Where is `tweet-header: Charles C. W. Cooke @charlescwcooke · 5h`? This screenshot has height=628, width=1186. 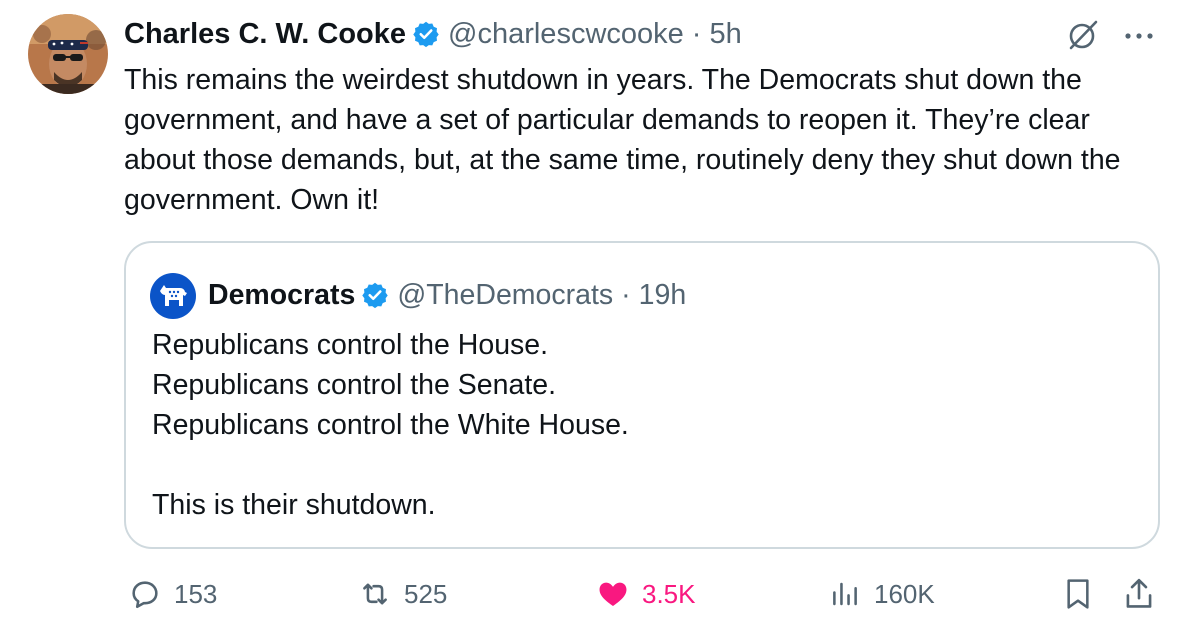
tweet-header: Charles C. W. Cooke @charlescwcooke · 5h is located at coordinates (433, 34).